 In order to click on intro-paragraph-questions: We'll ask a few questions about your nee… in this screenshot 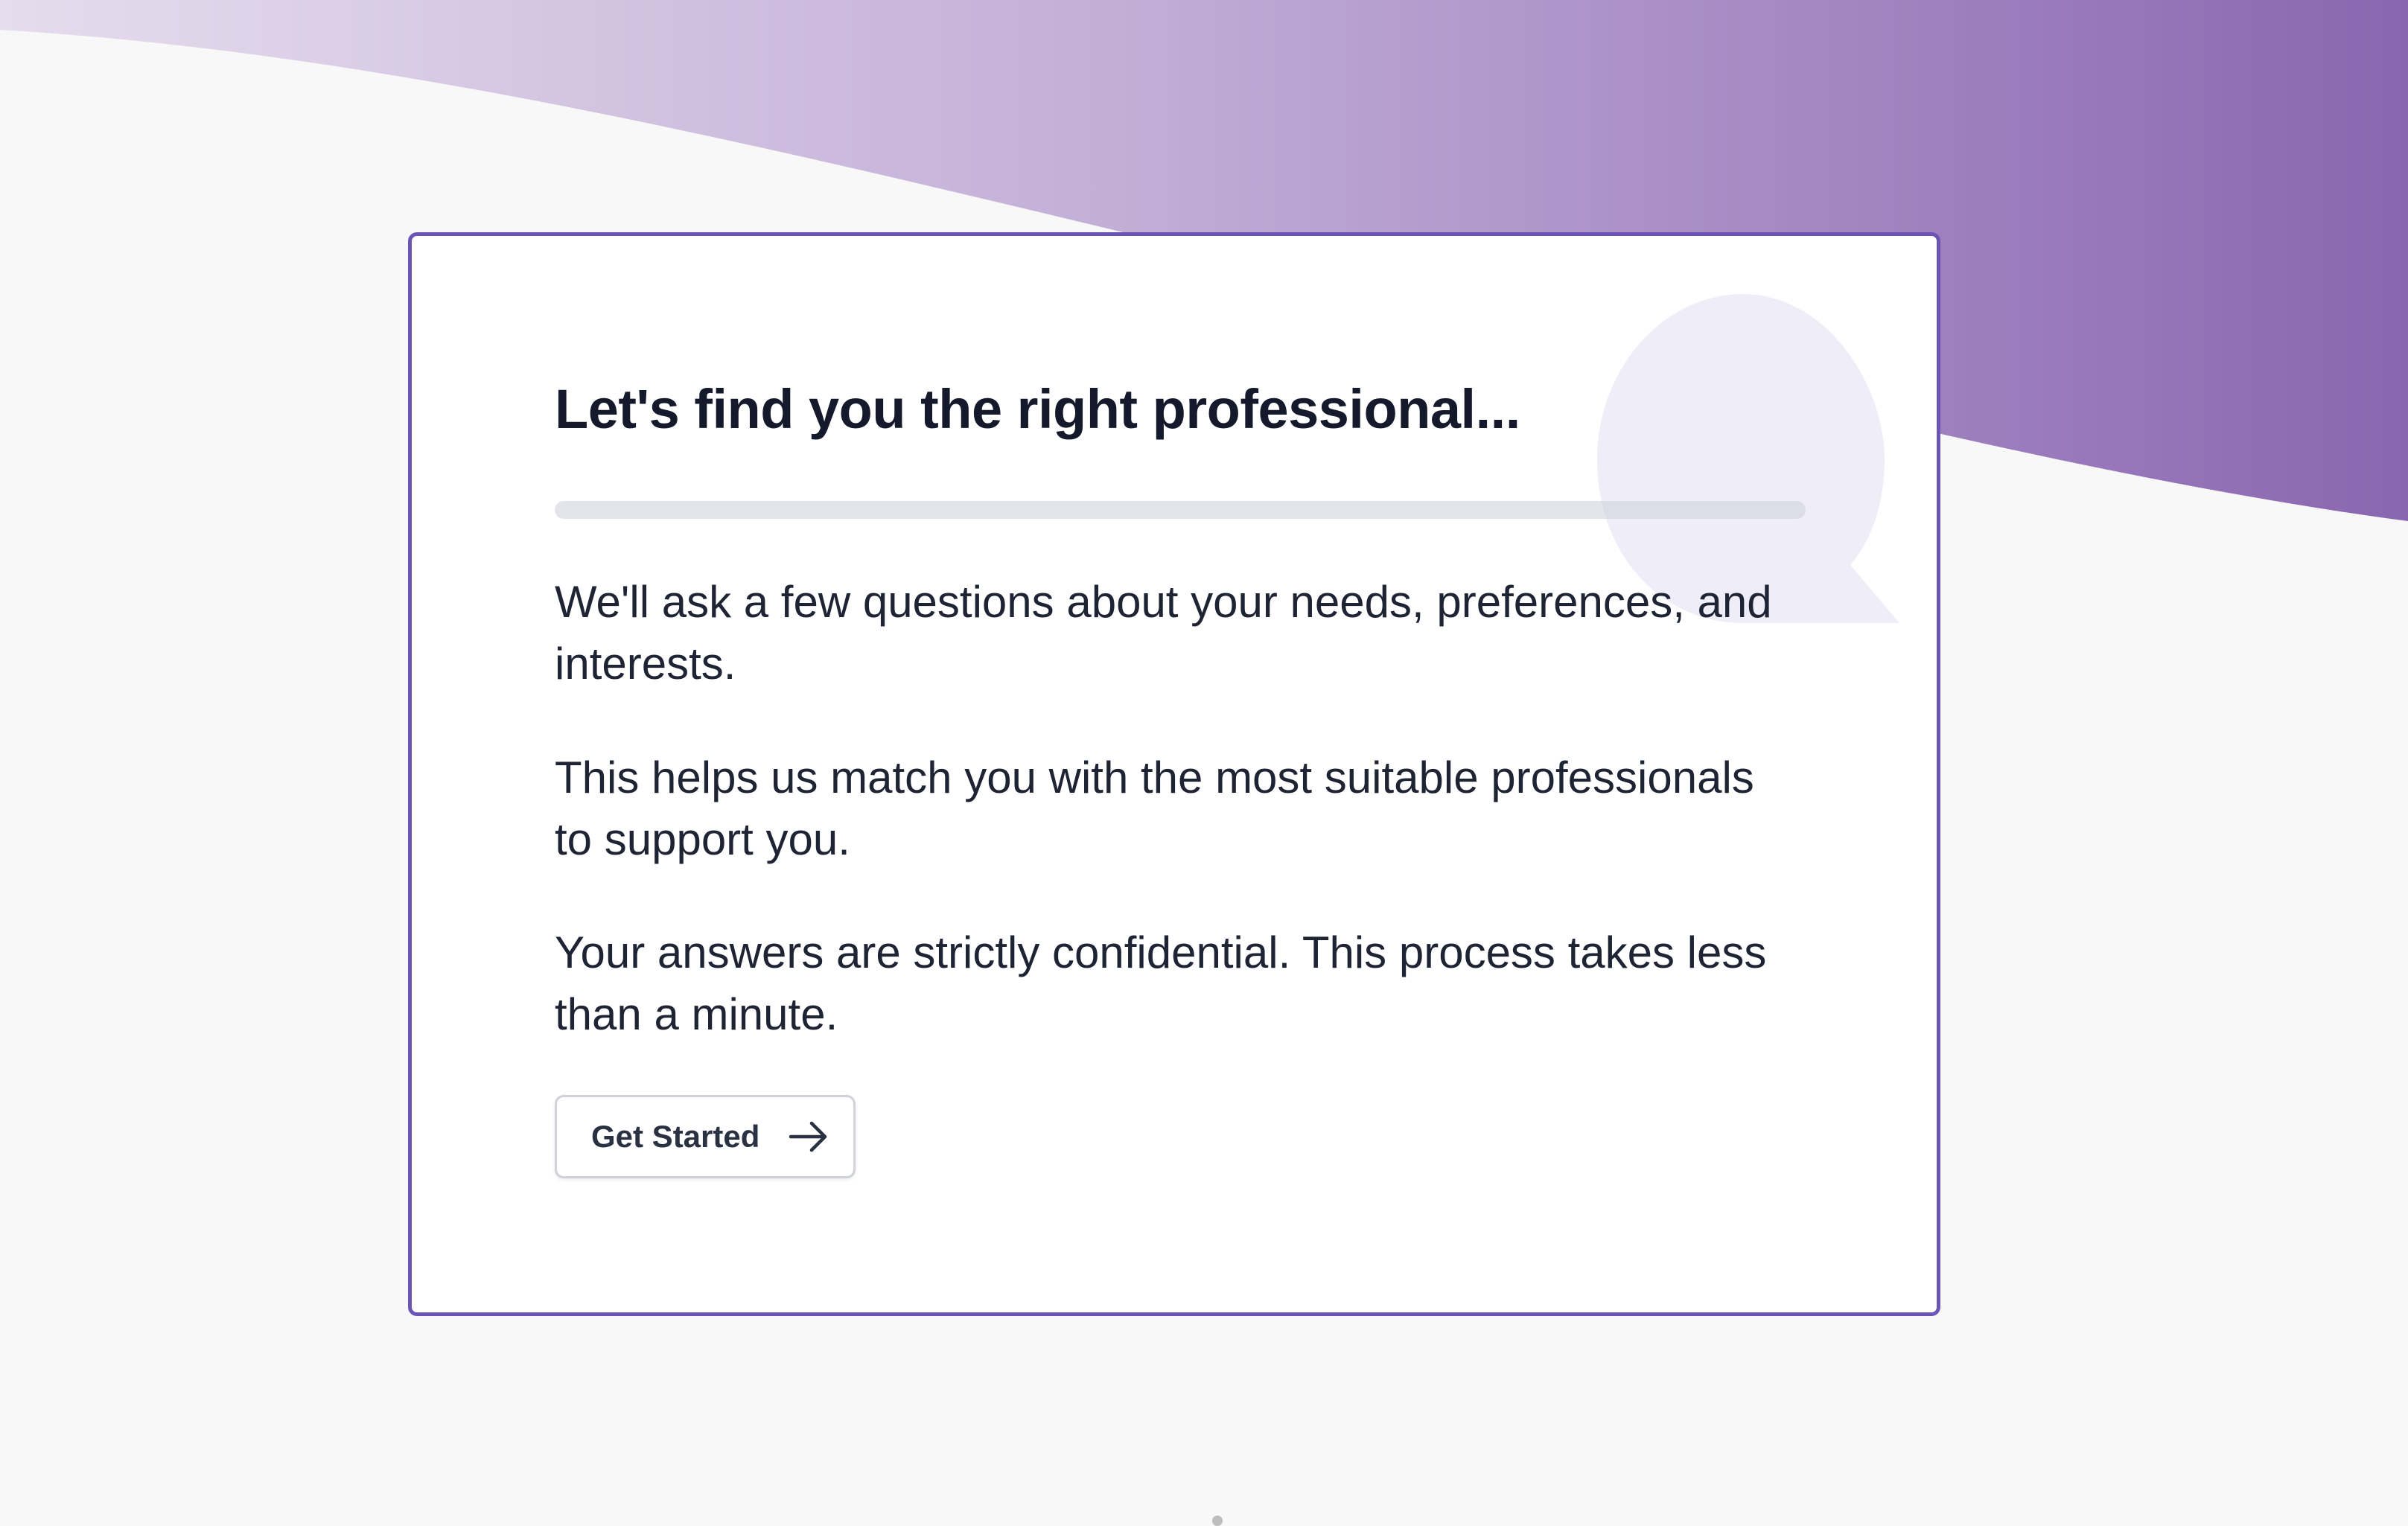, I will do `click(1163, 633)`.